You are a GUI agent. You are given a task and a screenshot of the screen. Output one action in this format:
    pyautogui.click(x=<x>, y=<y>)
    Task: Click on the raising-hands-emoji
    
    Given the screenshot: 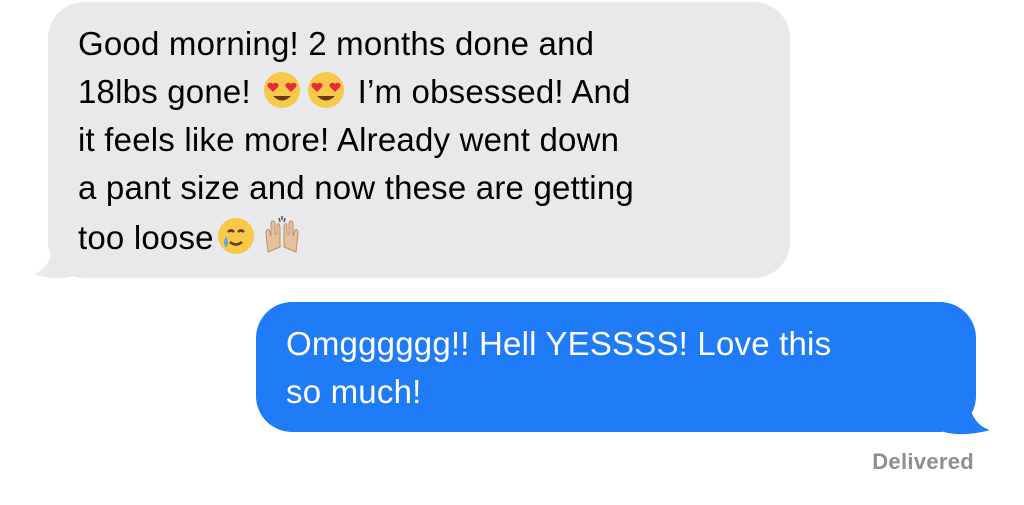 What is the action you would take?
    pyautogui.click(x=282, y=234)
    